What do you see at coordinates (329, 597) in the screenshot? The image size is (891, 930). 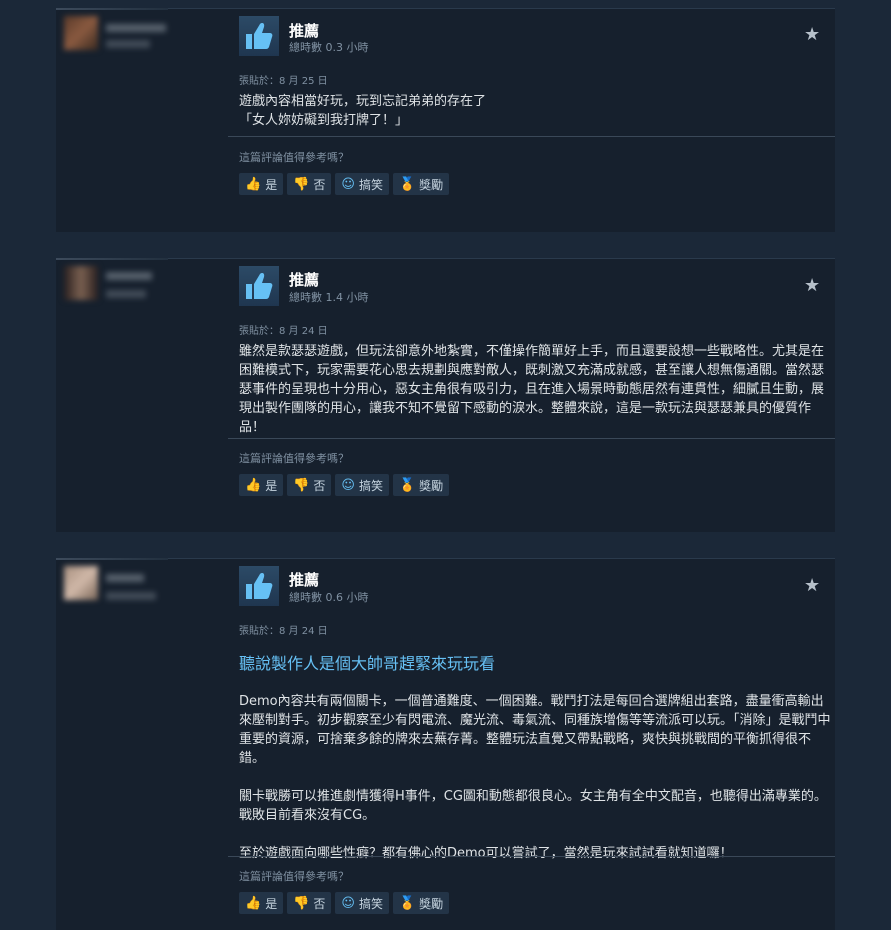 I see `playtime: 總時數 0.6 小時` at bounding box center [329, 597].